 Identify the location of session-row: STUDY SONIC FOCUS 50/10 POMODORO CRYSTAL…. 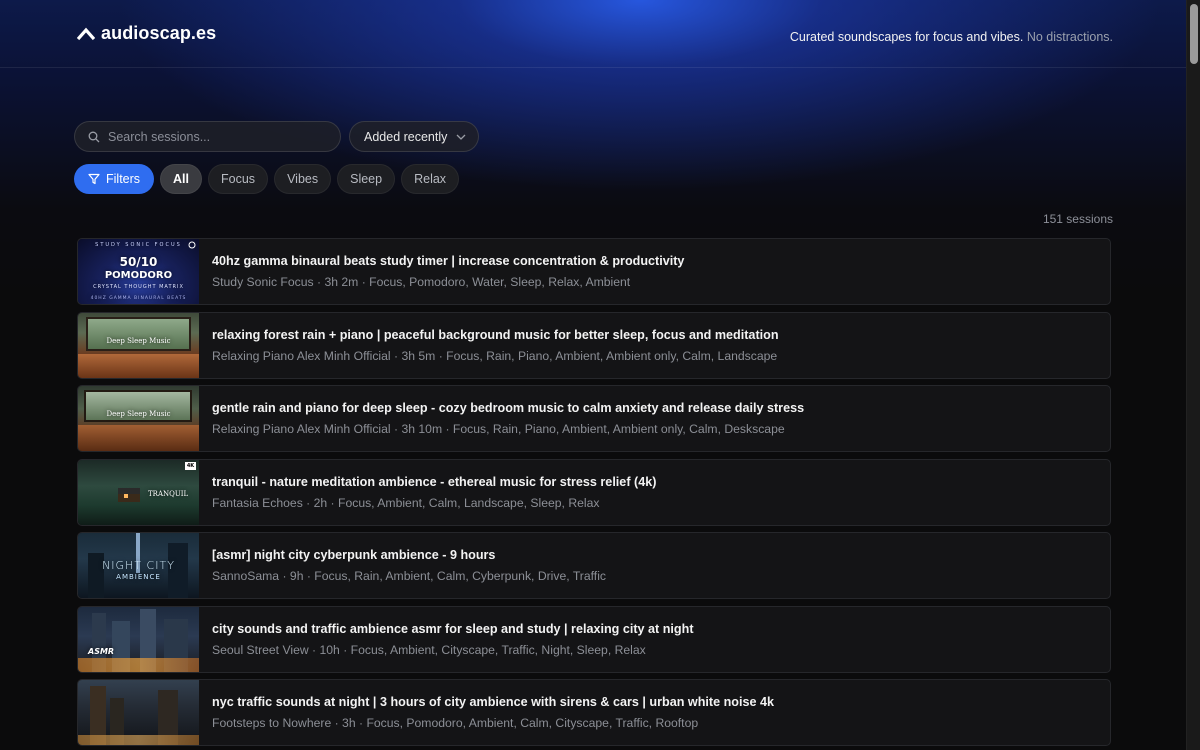
(594, 271).